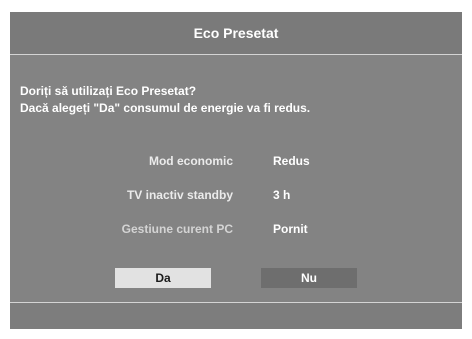  I want to click on yes-button: Da, so click(163, 278).